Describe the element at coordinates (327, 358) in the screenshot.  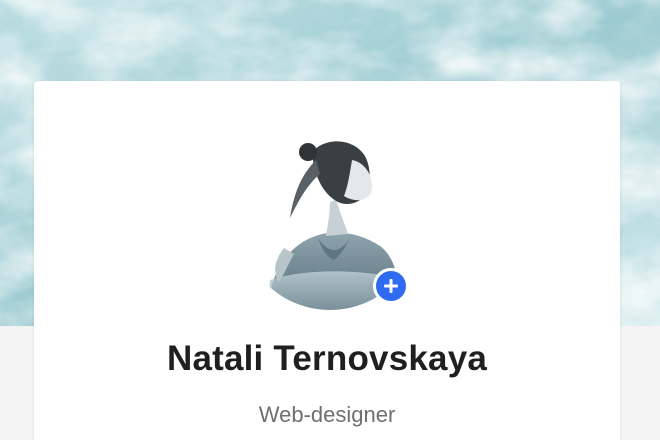
I see `profile-name: Natali Ternovskaya` at that location.